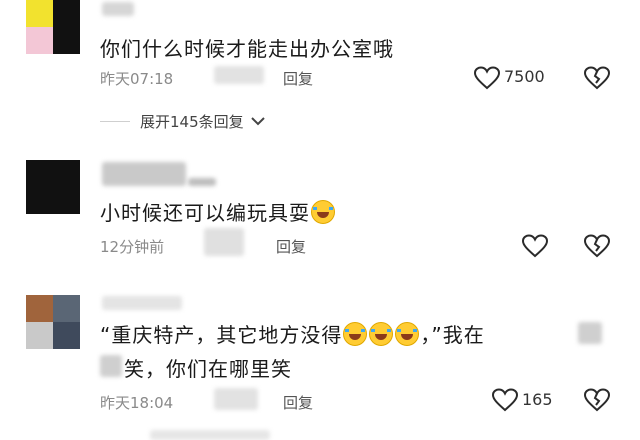 The width and height of the screenshot is (640, 440). I want to click on like-count: 7500, so click(524, 76).